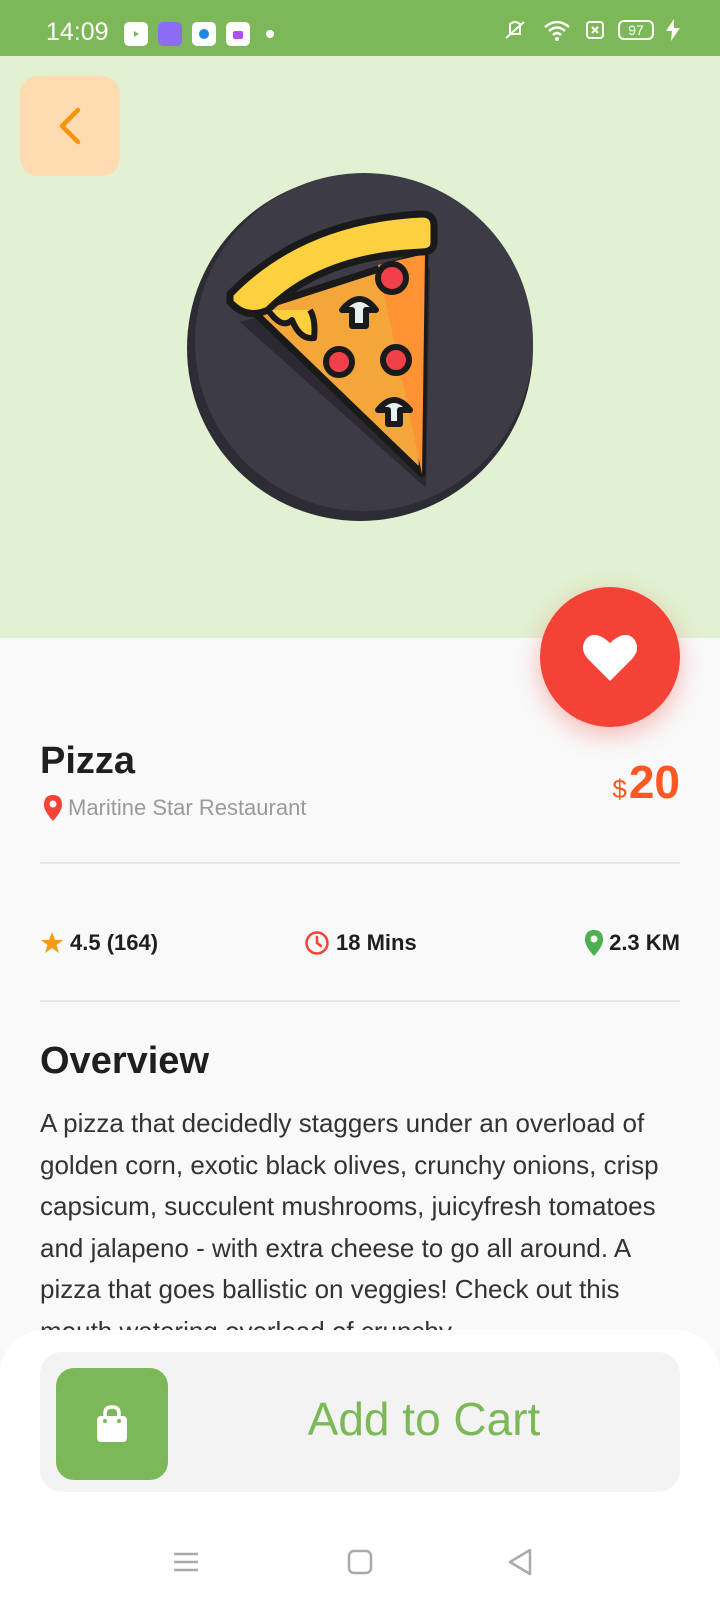  I want to click on sim-icon, so click(595, 30).